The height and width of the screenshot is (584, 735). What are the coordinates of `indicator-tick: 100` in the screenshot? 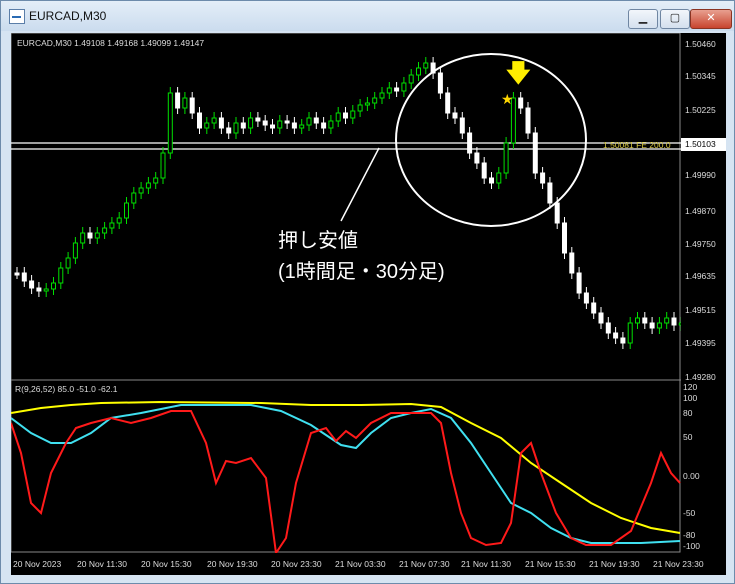 It's located at (690, 398).